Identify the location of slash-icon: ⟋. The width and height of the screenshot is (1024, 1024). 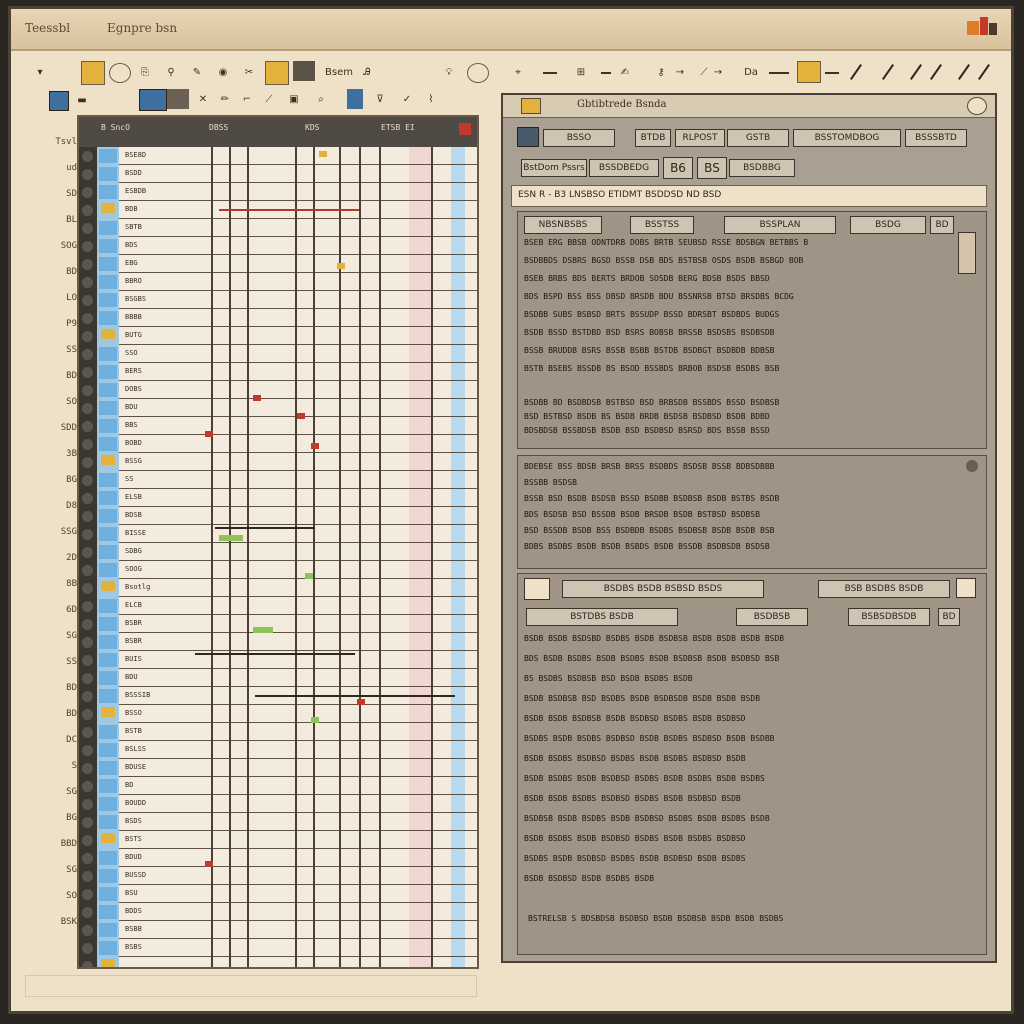
(704, 72).